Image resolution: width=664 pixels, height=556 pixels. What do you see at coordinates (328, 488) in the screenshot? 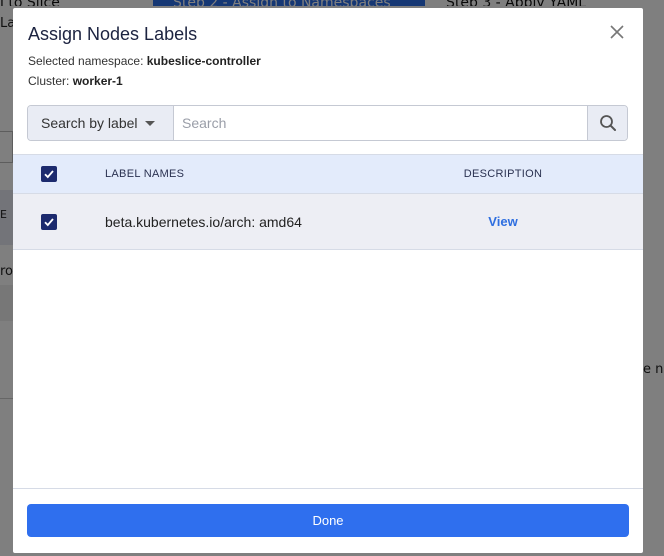
I see `footer-divider` at bounding box center [328, 488].